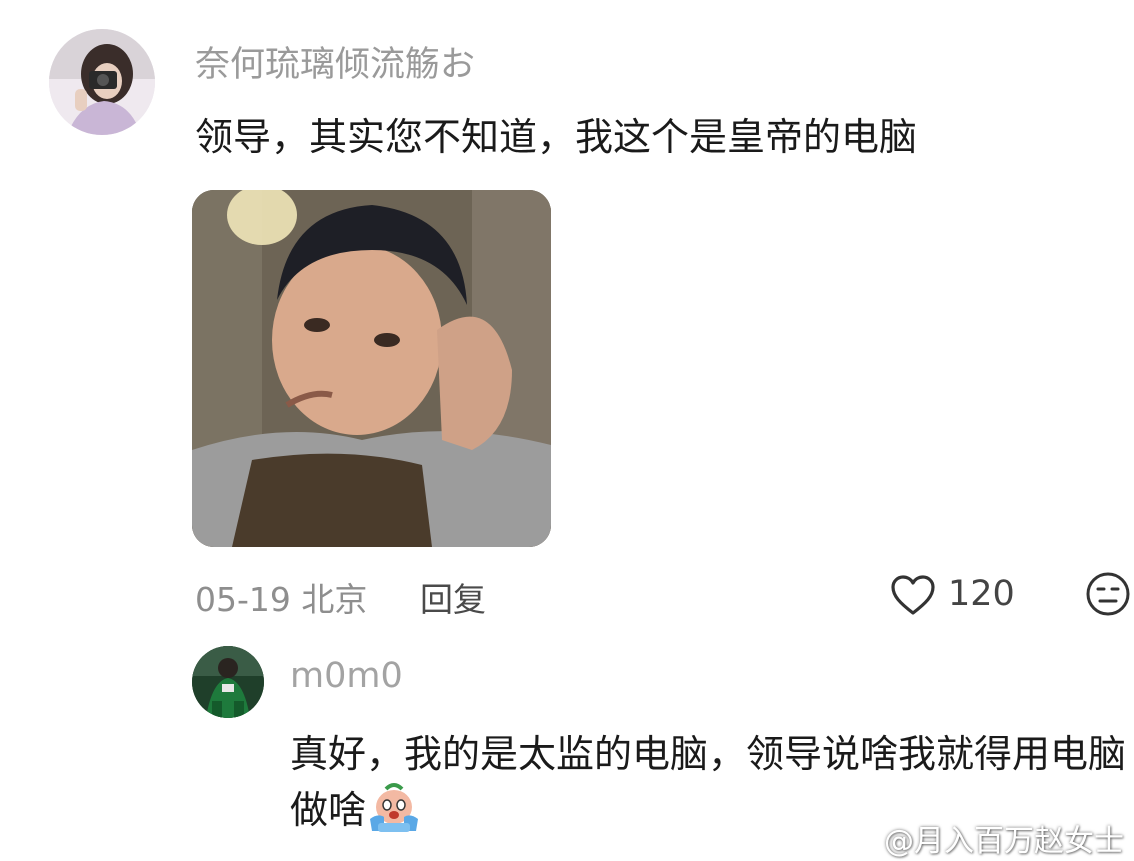 This screenshot has width=1134, height=861. I want to click on main-commenter-avatar, so click(102, 82).